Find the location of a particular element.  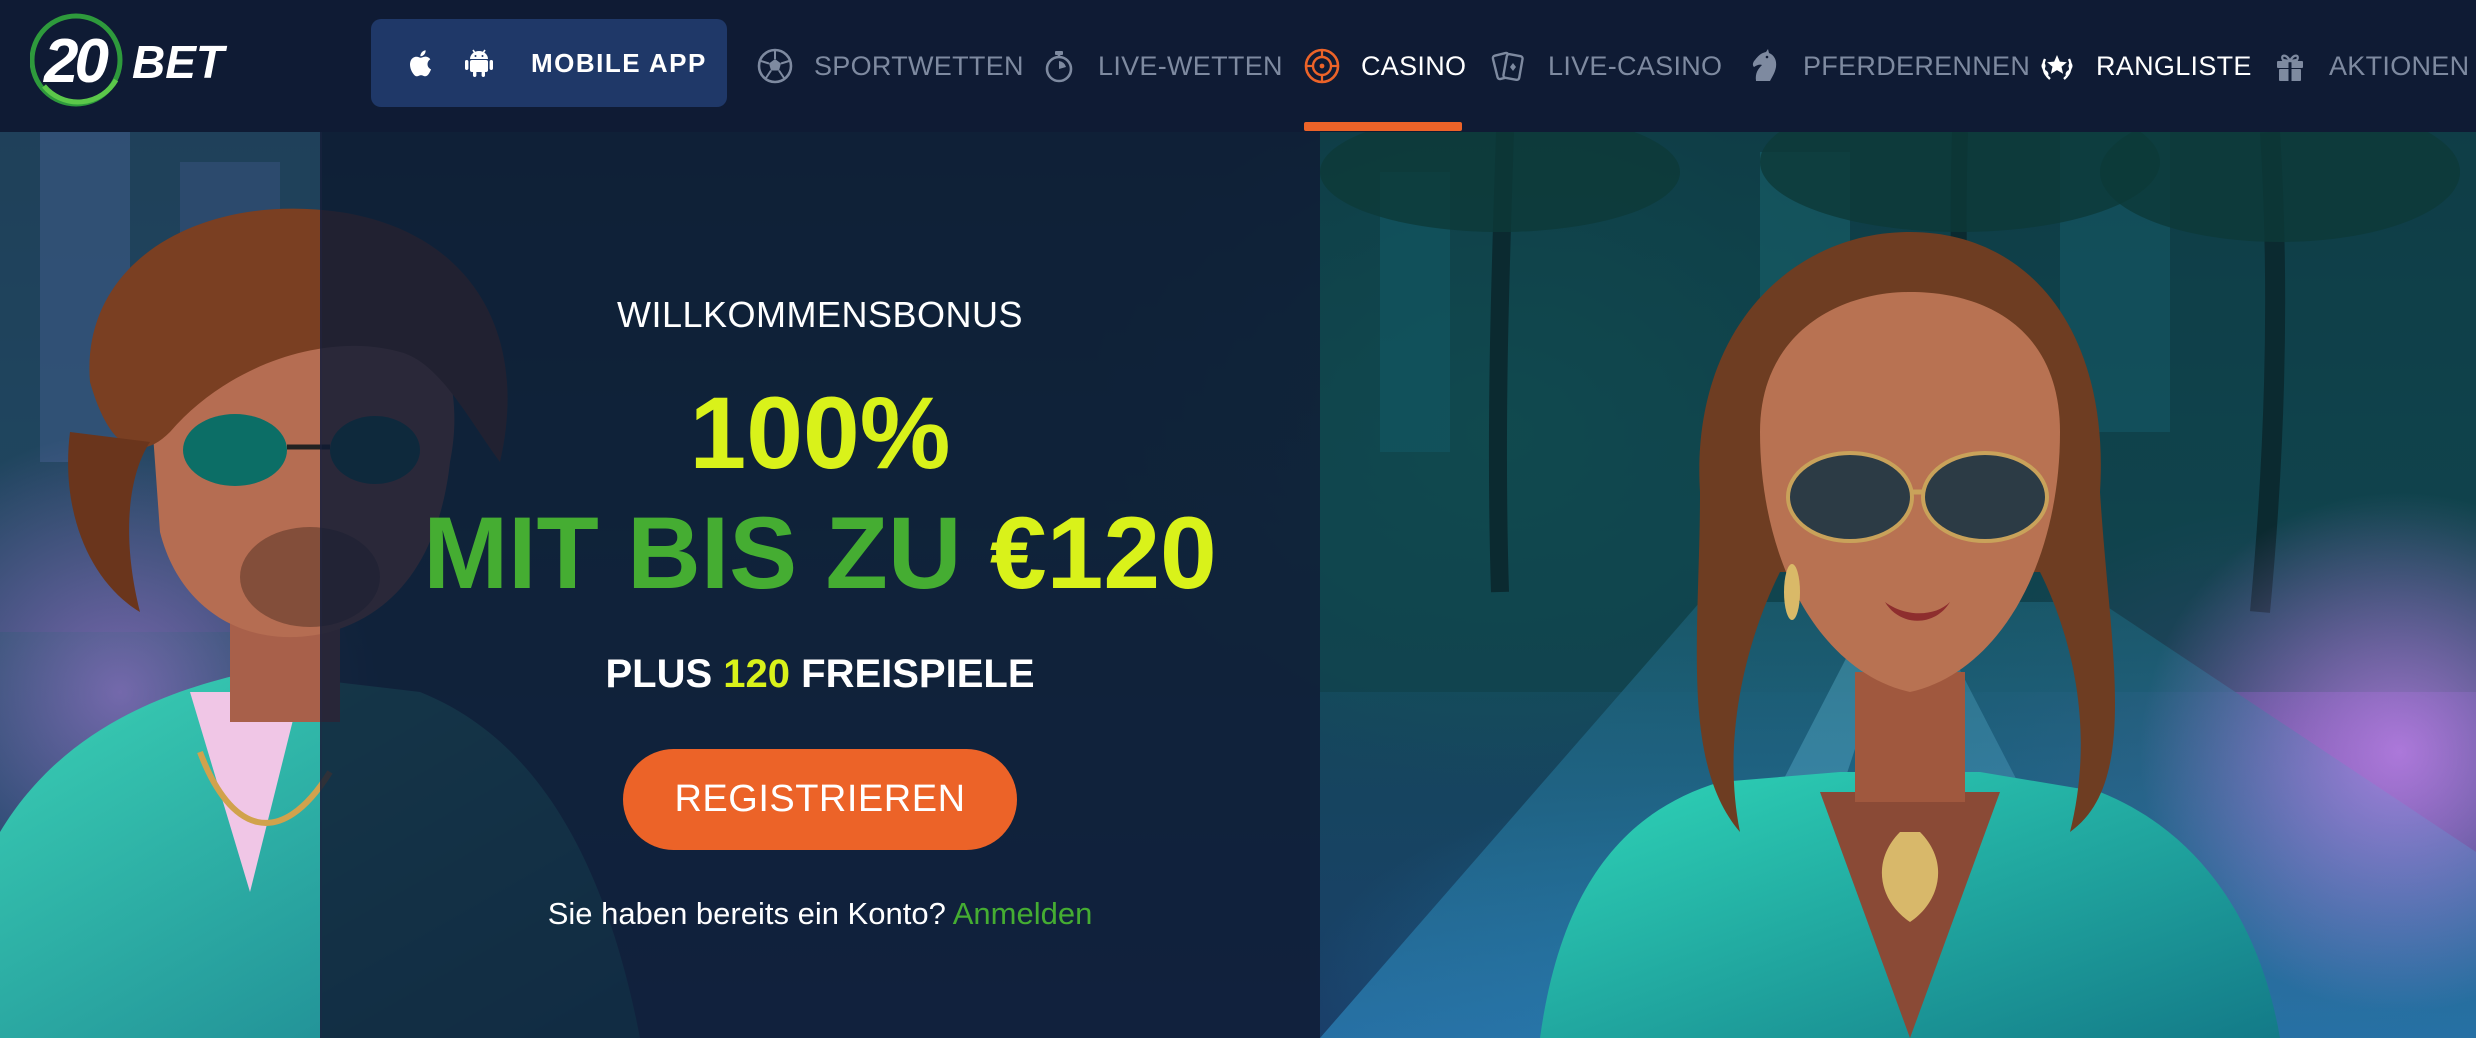

nav-label: CASINO is located at coordinates (1414, 65).